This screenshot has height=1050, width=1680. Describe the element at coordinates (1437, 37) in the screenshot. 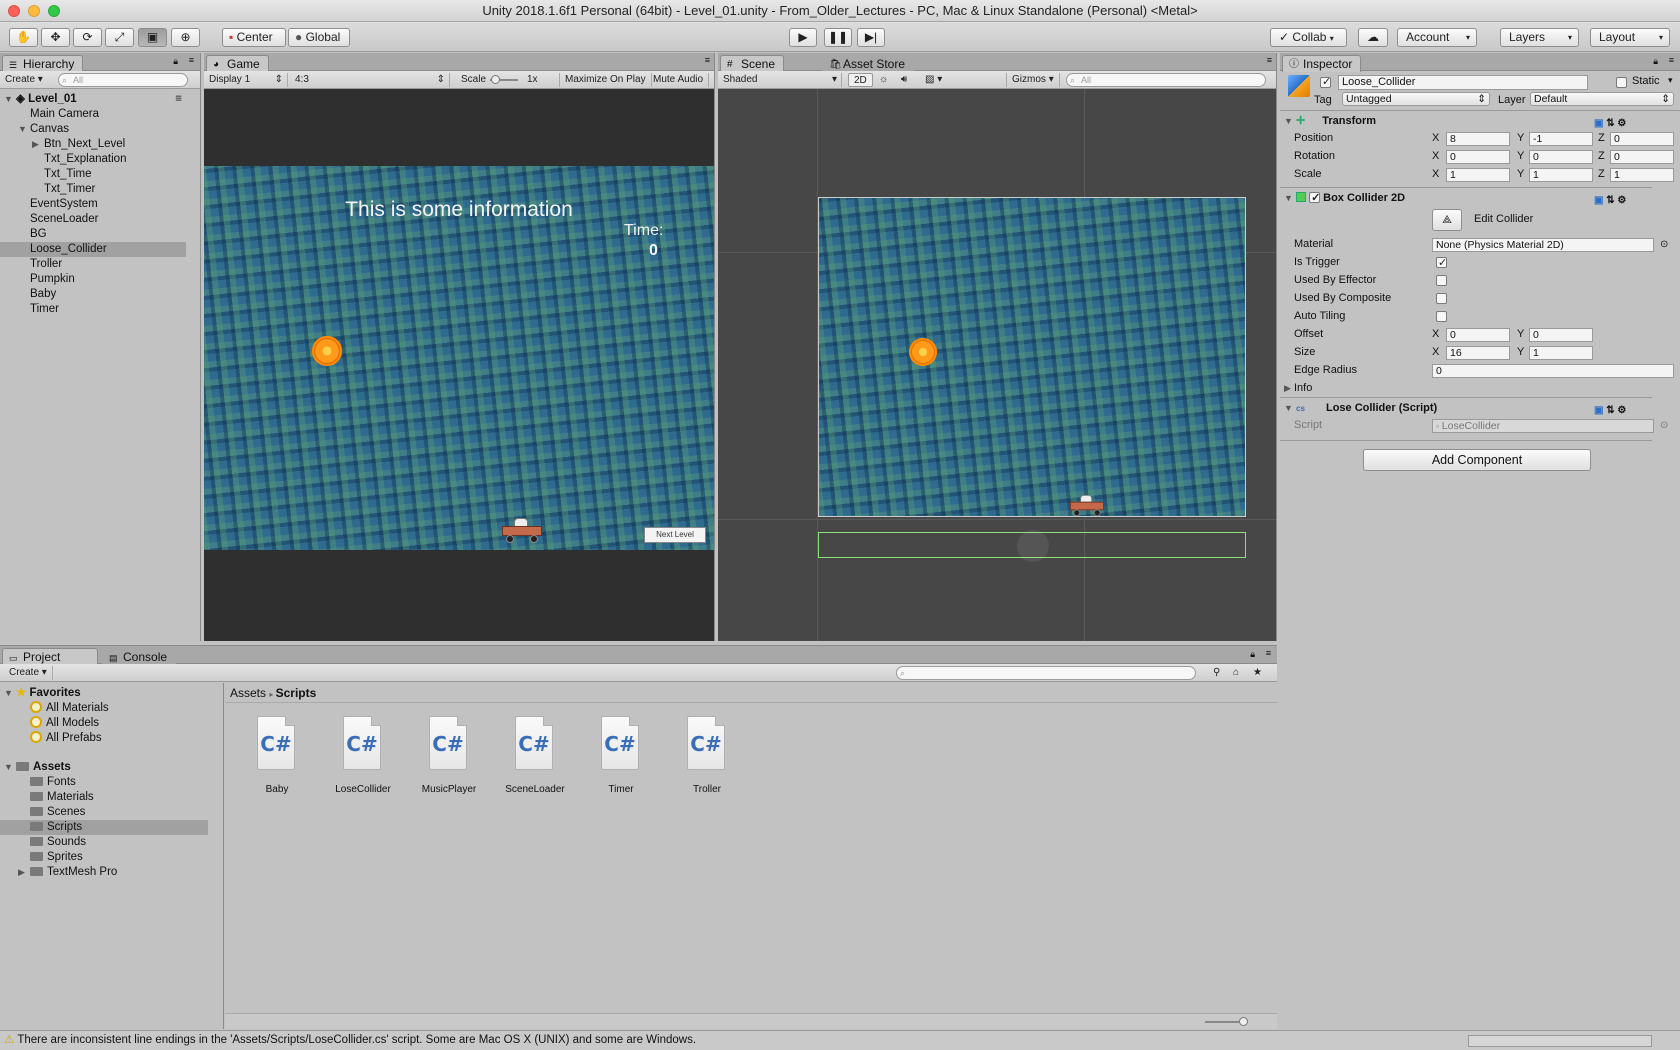

I see `account-dropdown: Account ▾` at that location.